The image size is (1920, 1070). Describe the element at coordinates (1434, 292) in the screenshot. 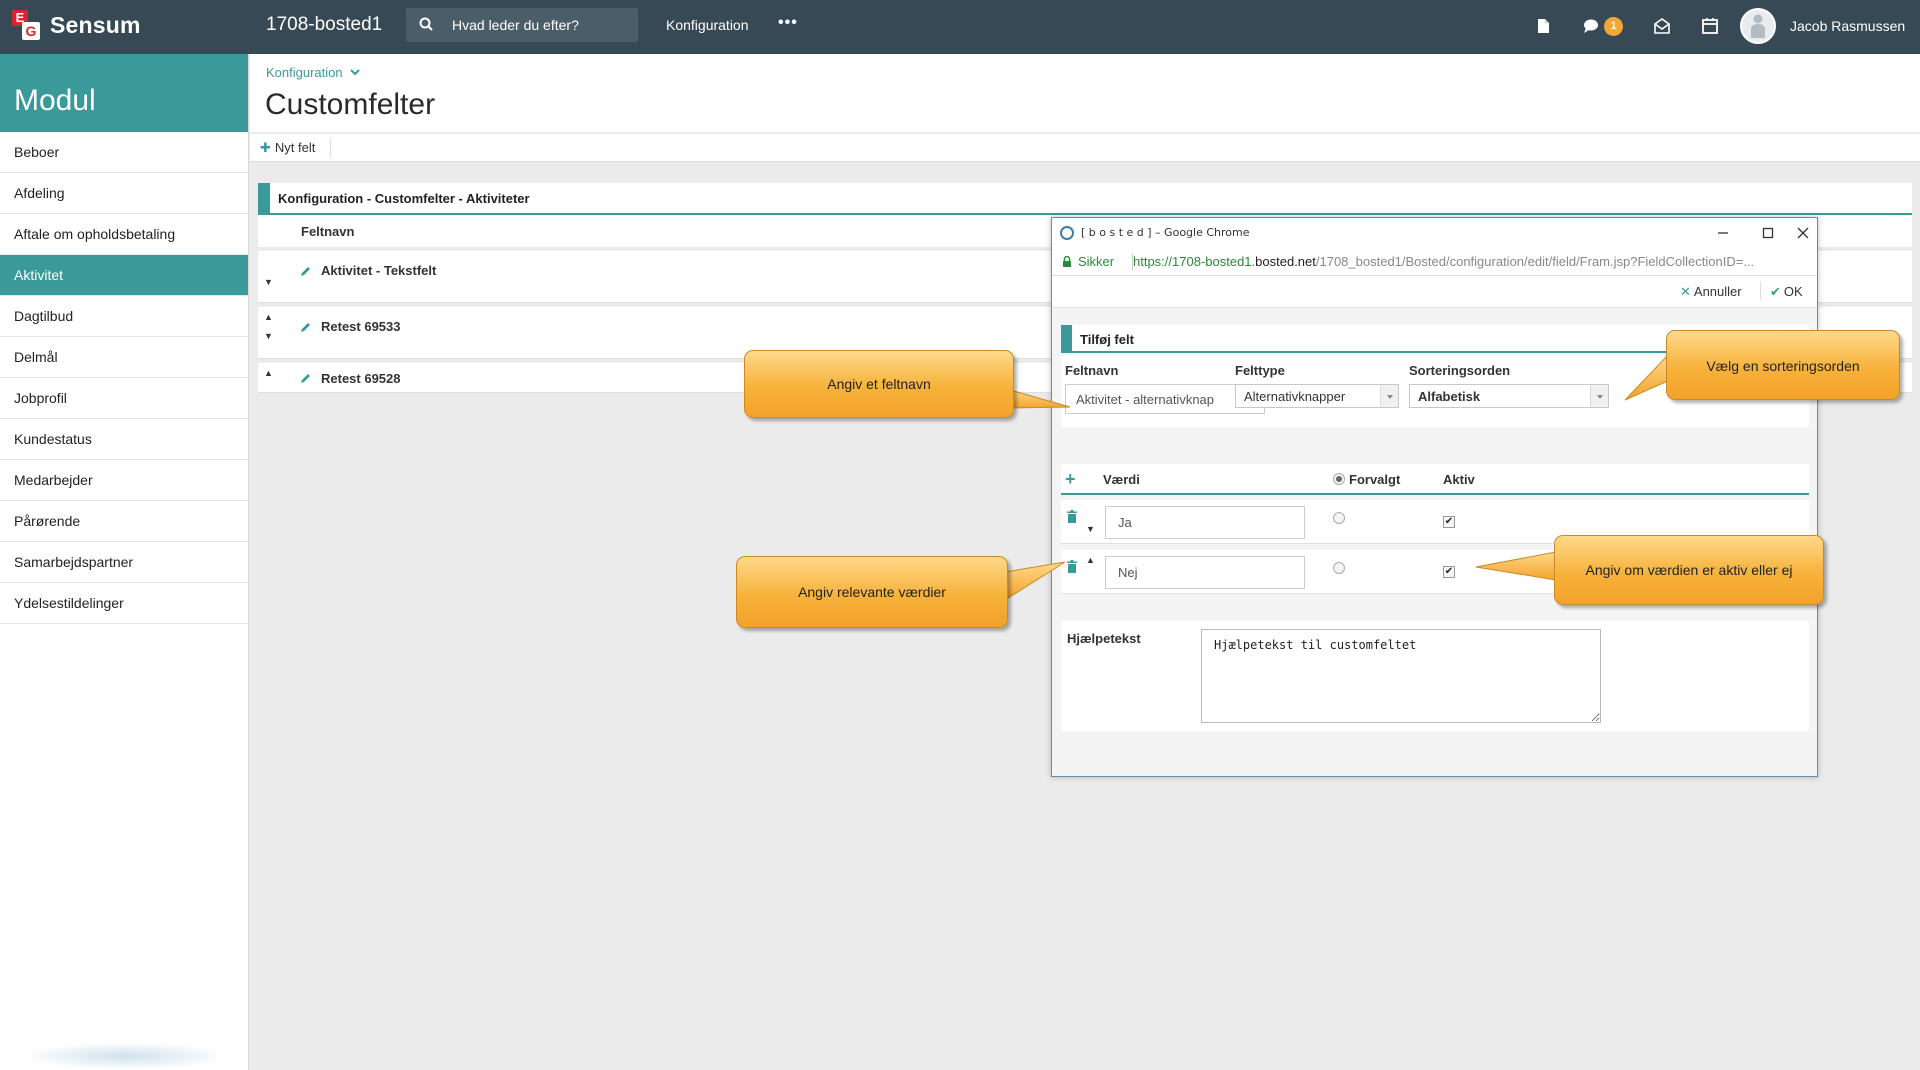

I see `popup-actions: ✕ Annuller ✔ OK` at that location.